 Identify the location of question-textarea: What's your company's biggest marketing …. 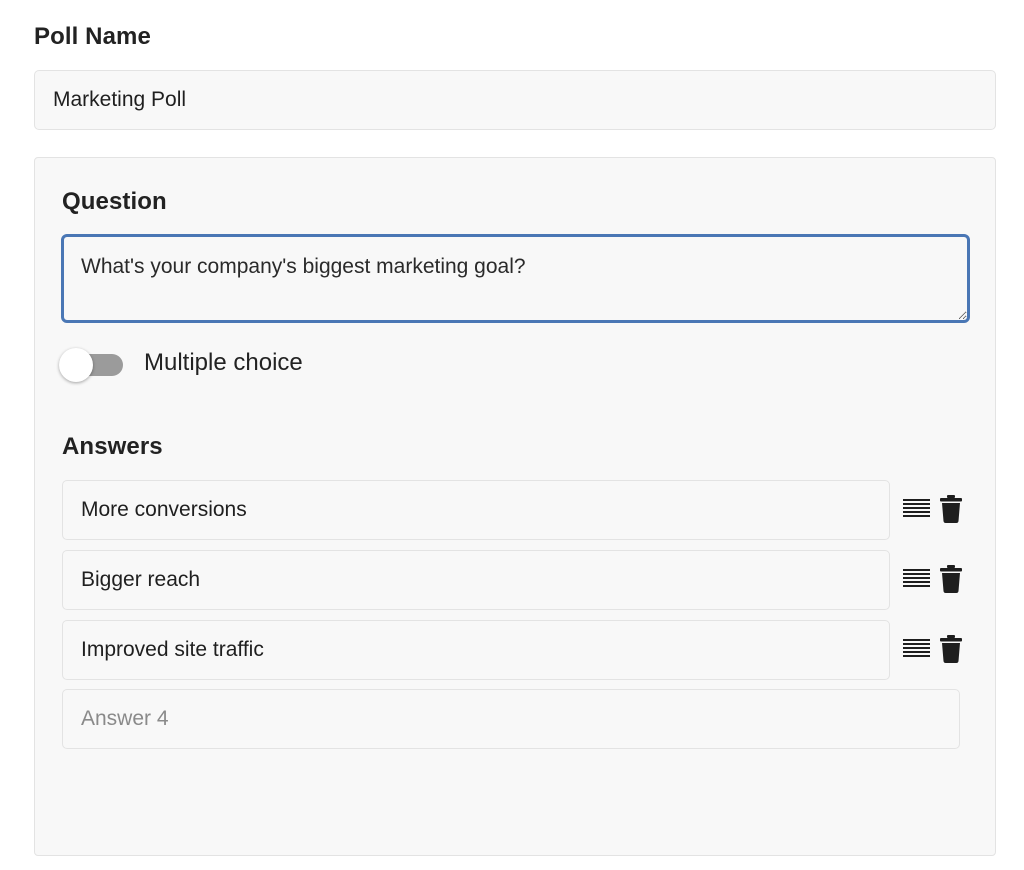
(515, 278).